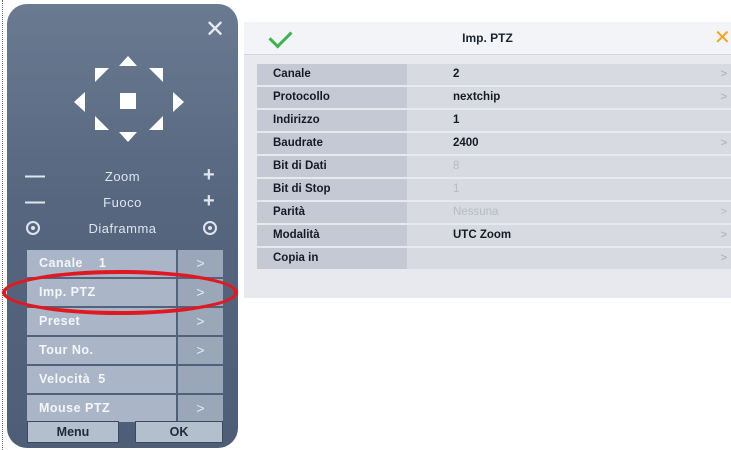 The height and width of the screenshot is (450, 731). What do you see at coordinates (332, 212) in the screenshot?
I see `setting-key: Parità` at bounding box center [332, 212].